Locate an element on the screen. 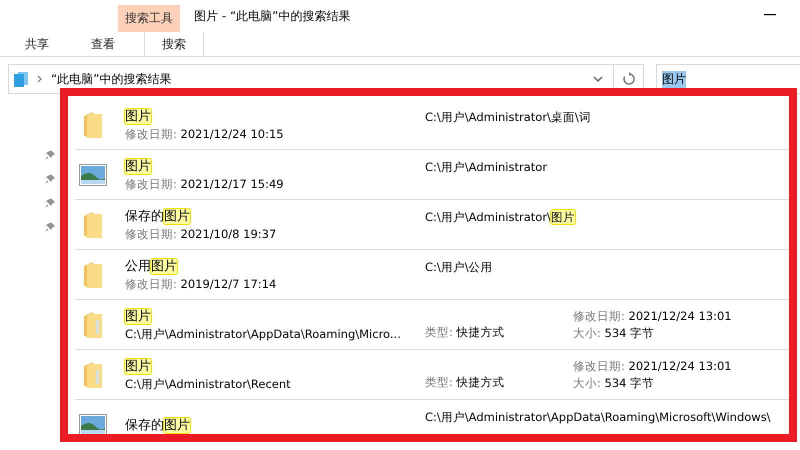  window-title: 图片 - “此电脑”中的搜索结果 is located at coordinates (272, 16).